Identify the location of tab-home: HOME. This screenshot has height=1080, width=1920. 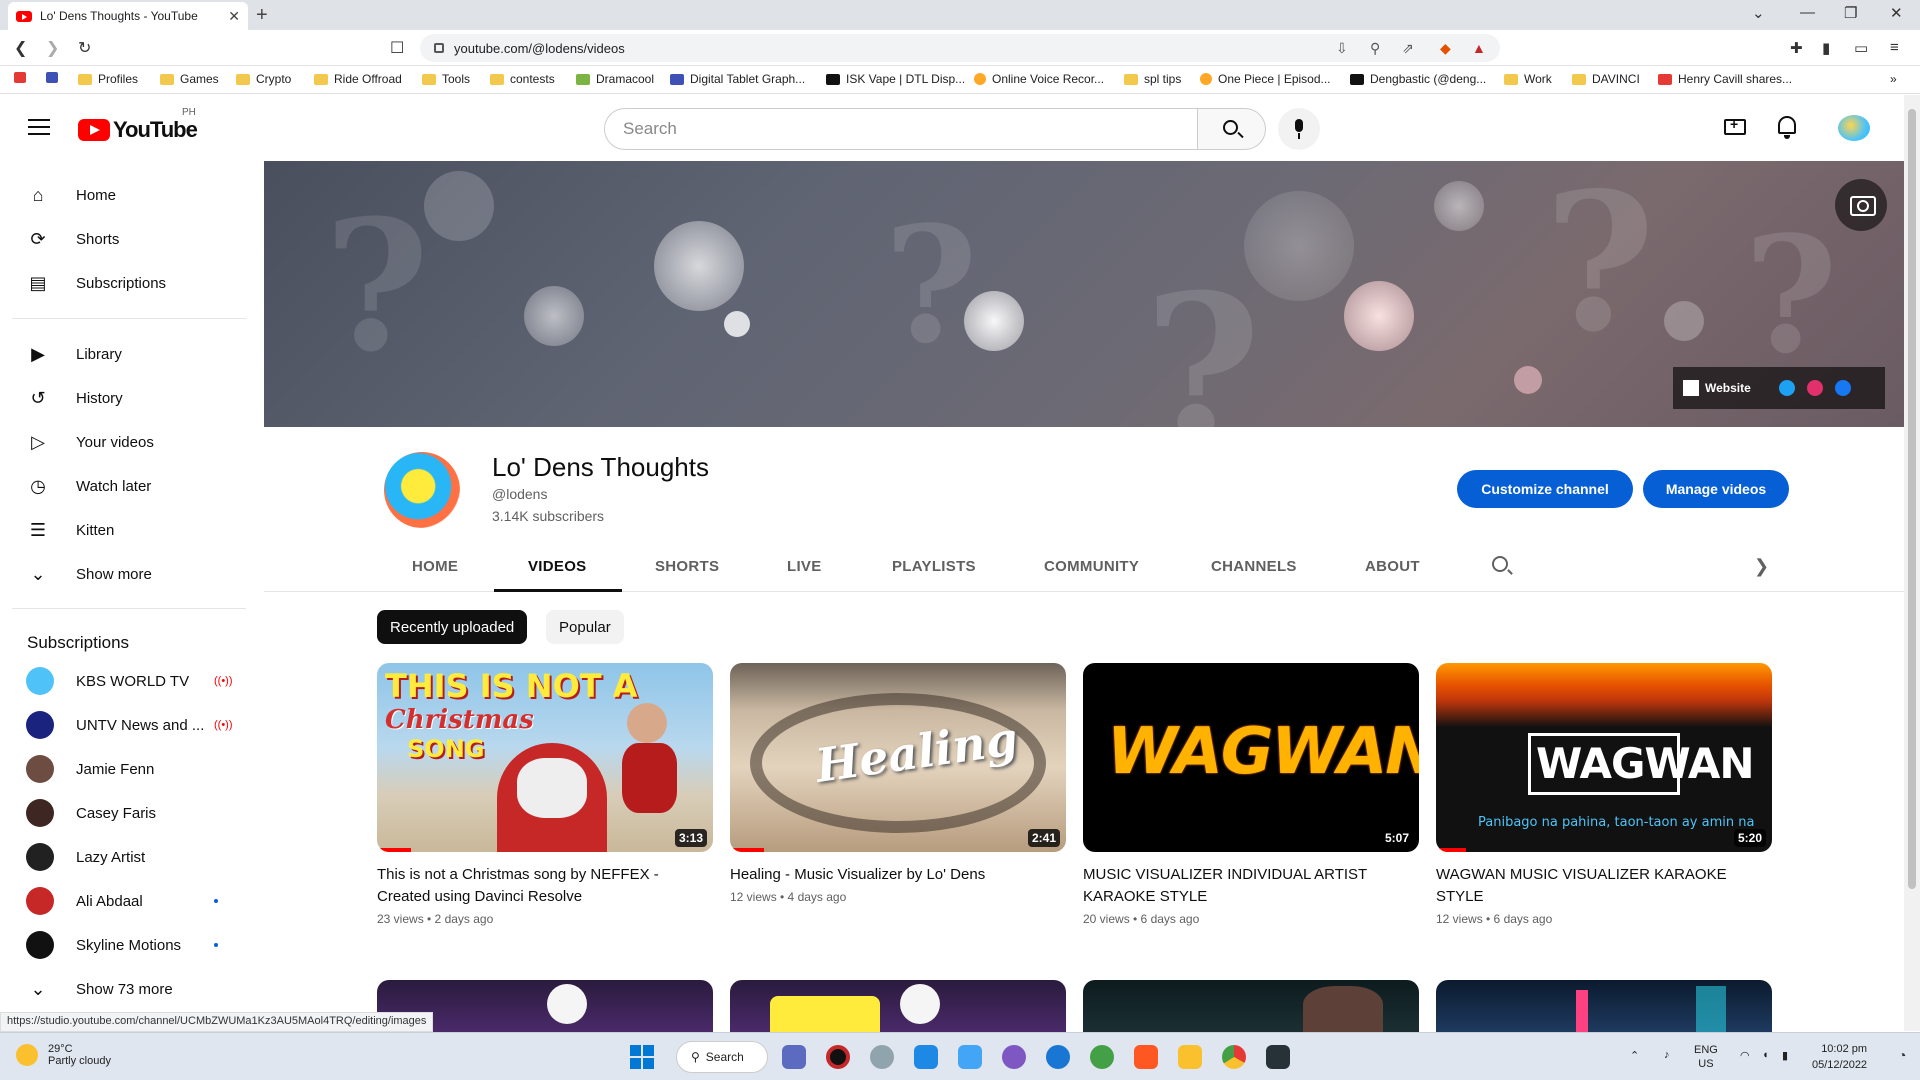
(435, 566).